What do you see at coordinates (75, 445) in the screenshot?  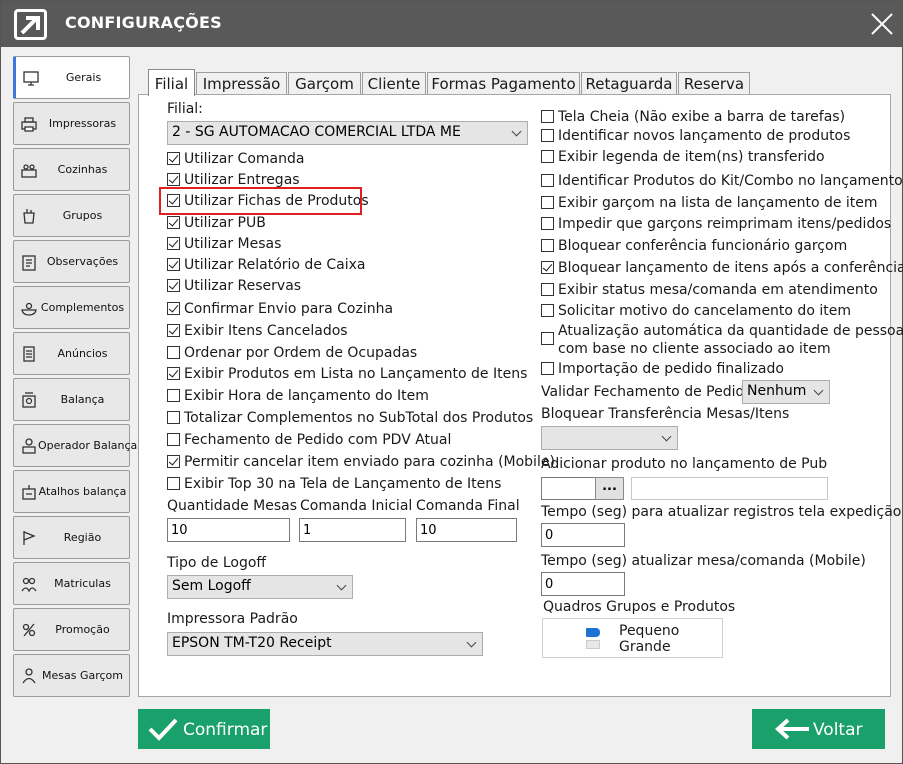 I see `sidebar-item-operador-balanca: Operador Balança` at bounding box center [75, 445].